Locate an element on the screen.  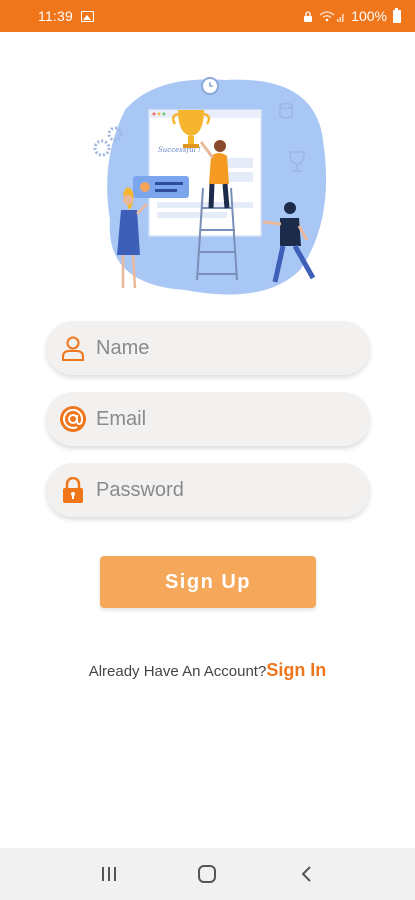
at-icon is located at coordinates (73, 419).